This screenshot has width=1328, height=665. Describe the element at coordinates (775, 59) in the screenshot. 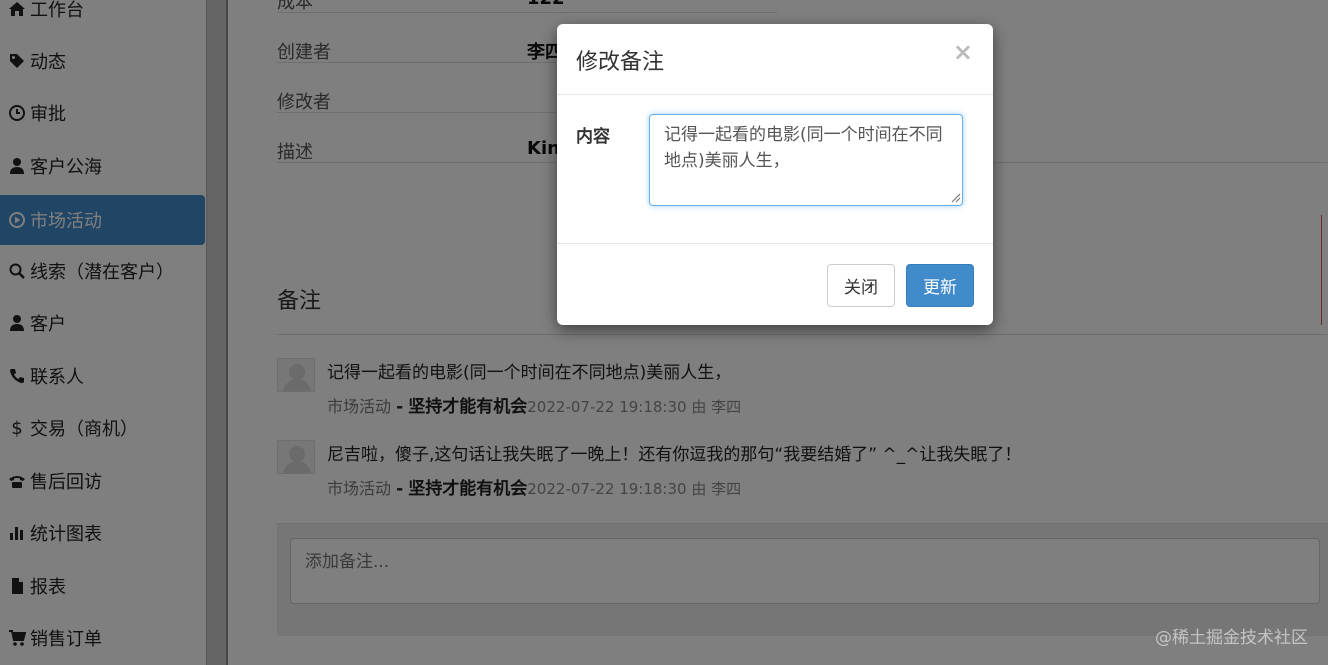

I see `modal-header: 修改备注 ×` at that location.